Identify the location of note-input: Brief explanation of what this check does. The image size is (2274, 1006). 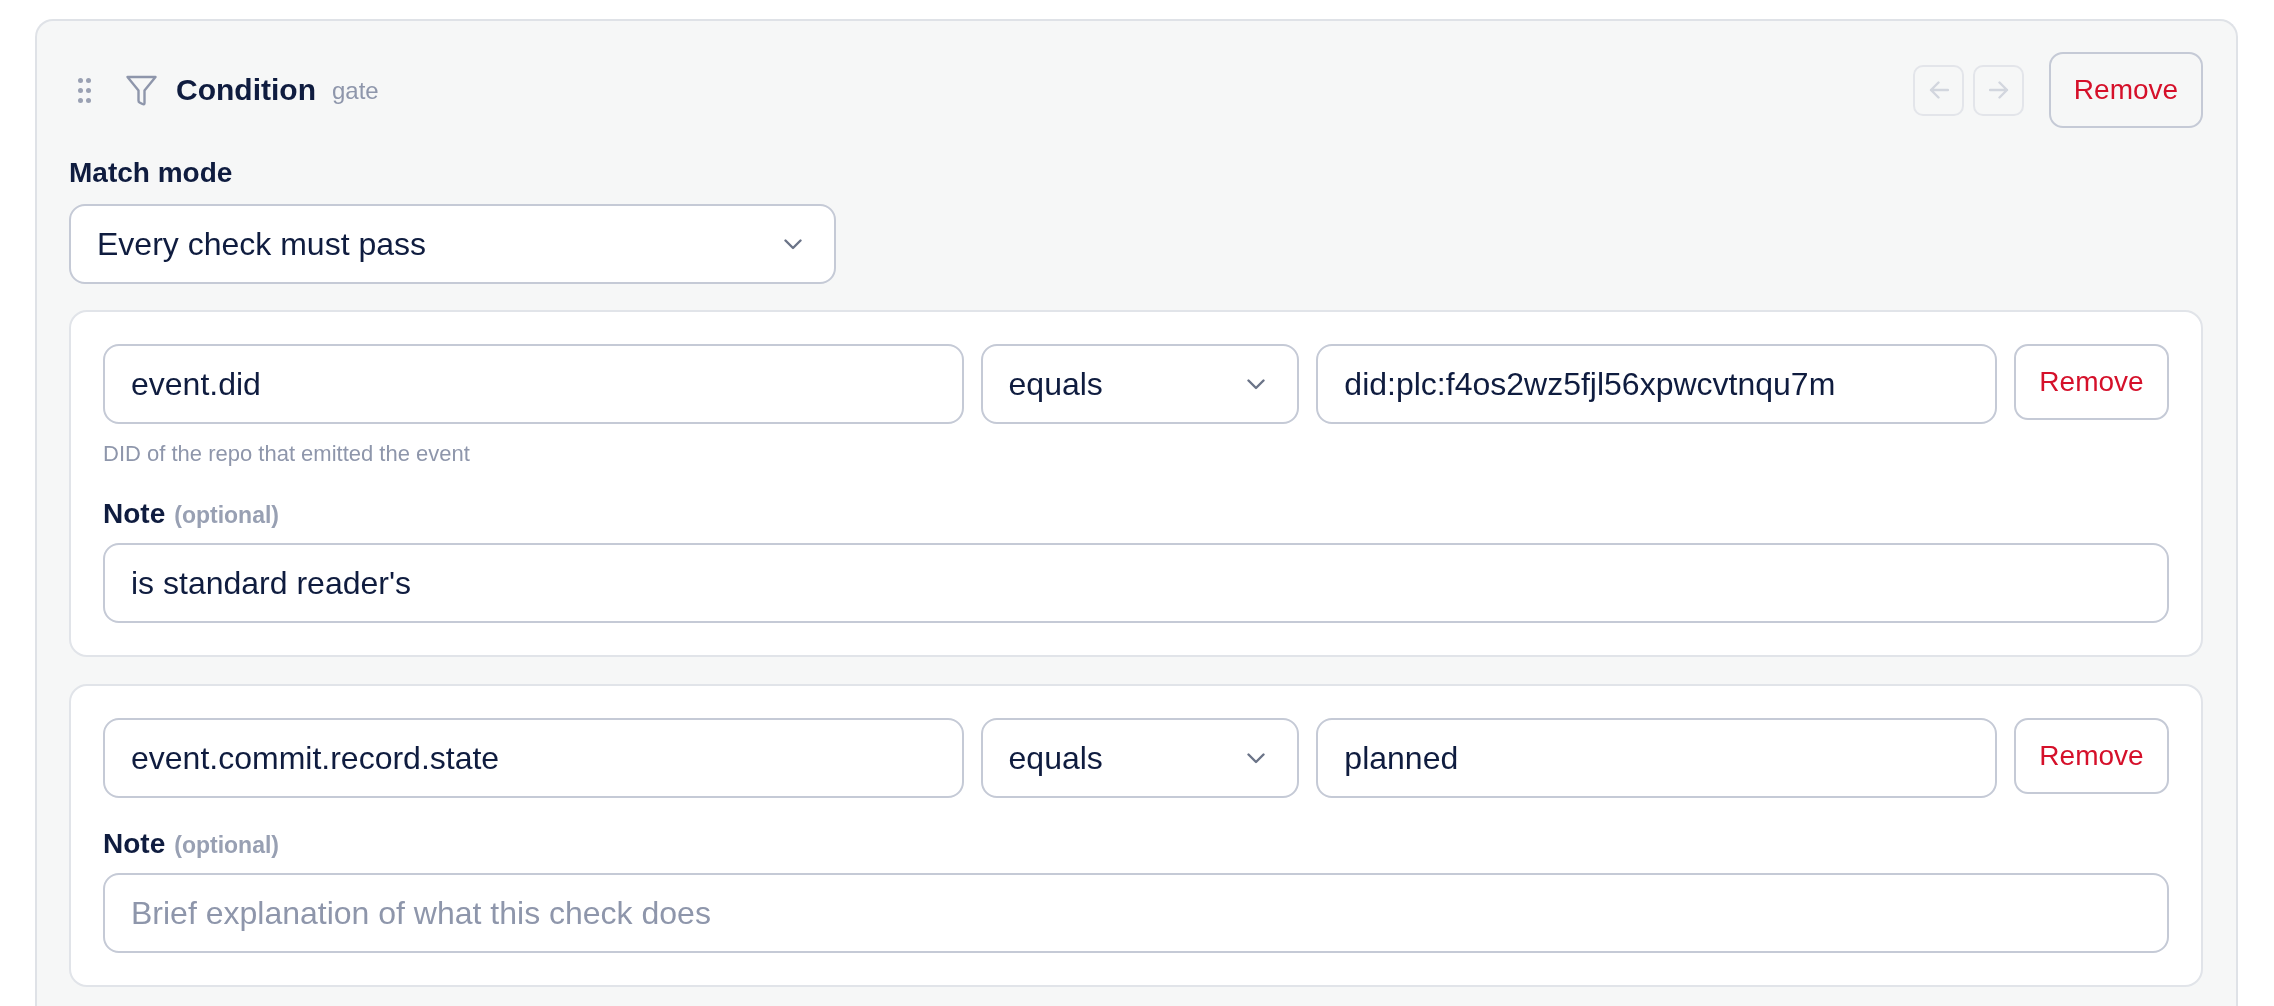
(1136, 913).